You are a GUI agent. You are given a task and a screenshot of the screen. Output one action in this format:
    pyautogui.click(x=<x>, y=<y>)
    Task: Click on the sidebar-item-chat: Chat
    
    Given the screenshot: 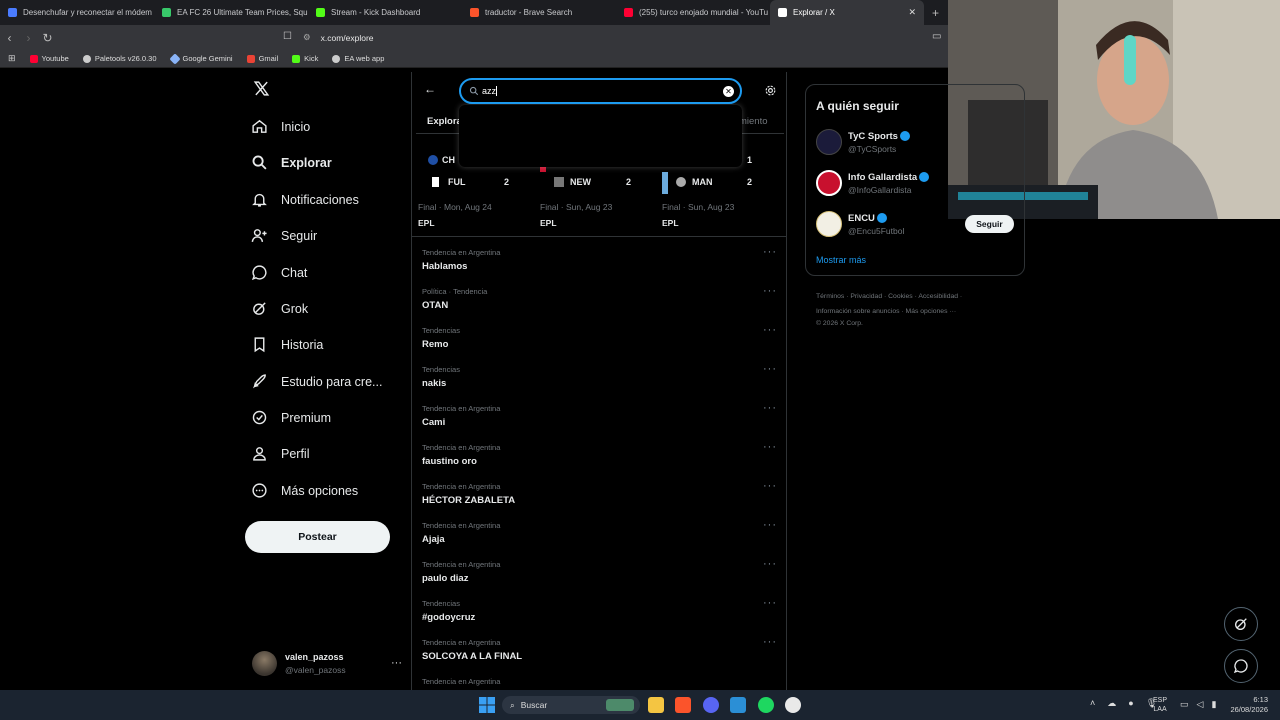 What is the action you would take?
    pyautogui.click(x=279, y=272)
    